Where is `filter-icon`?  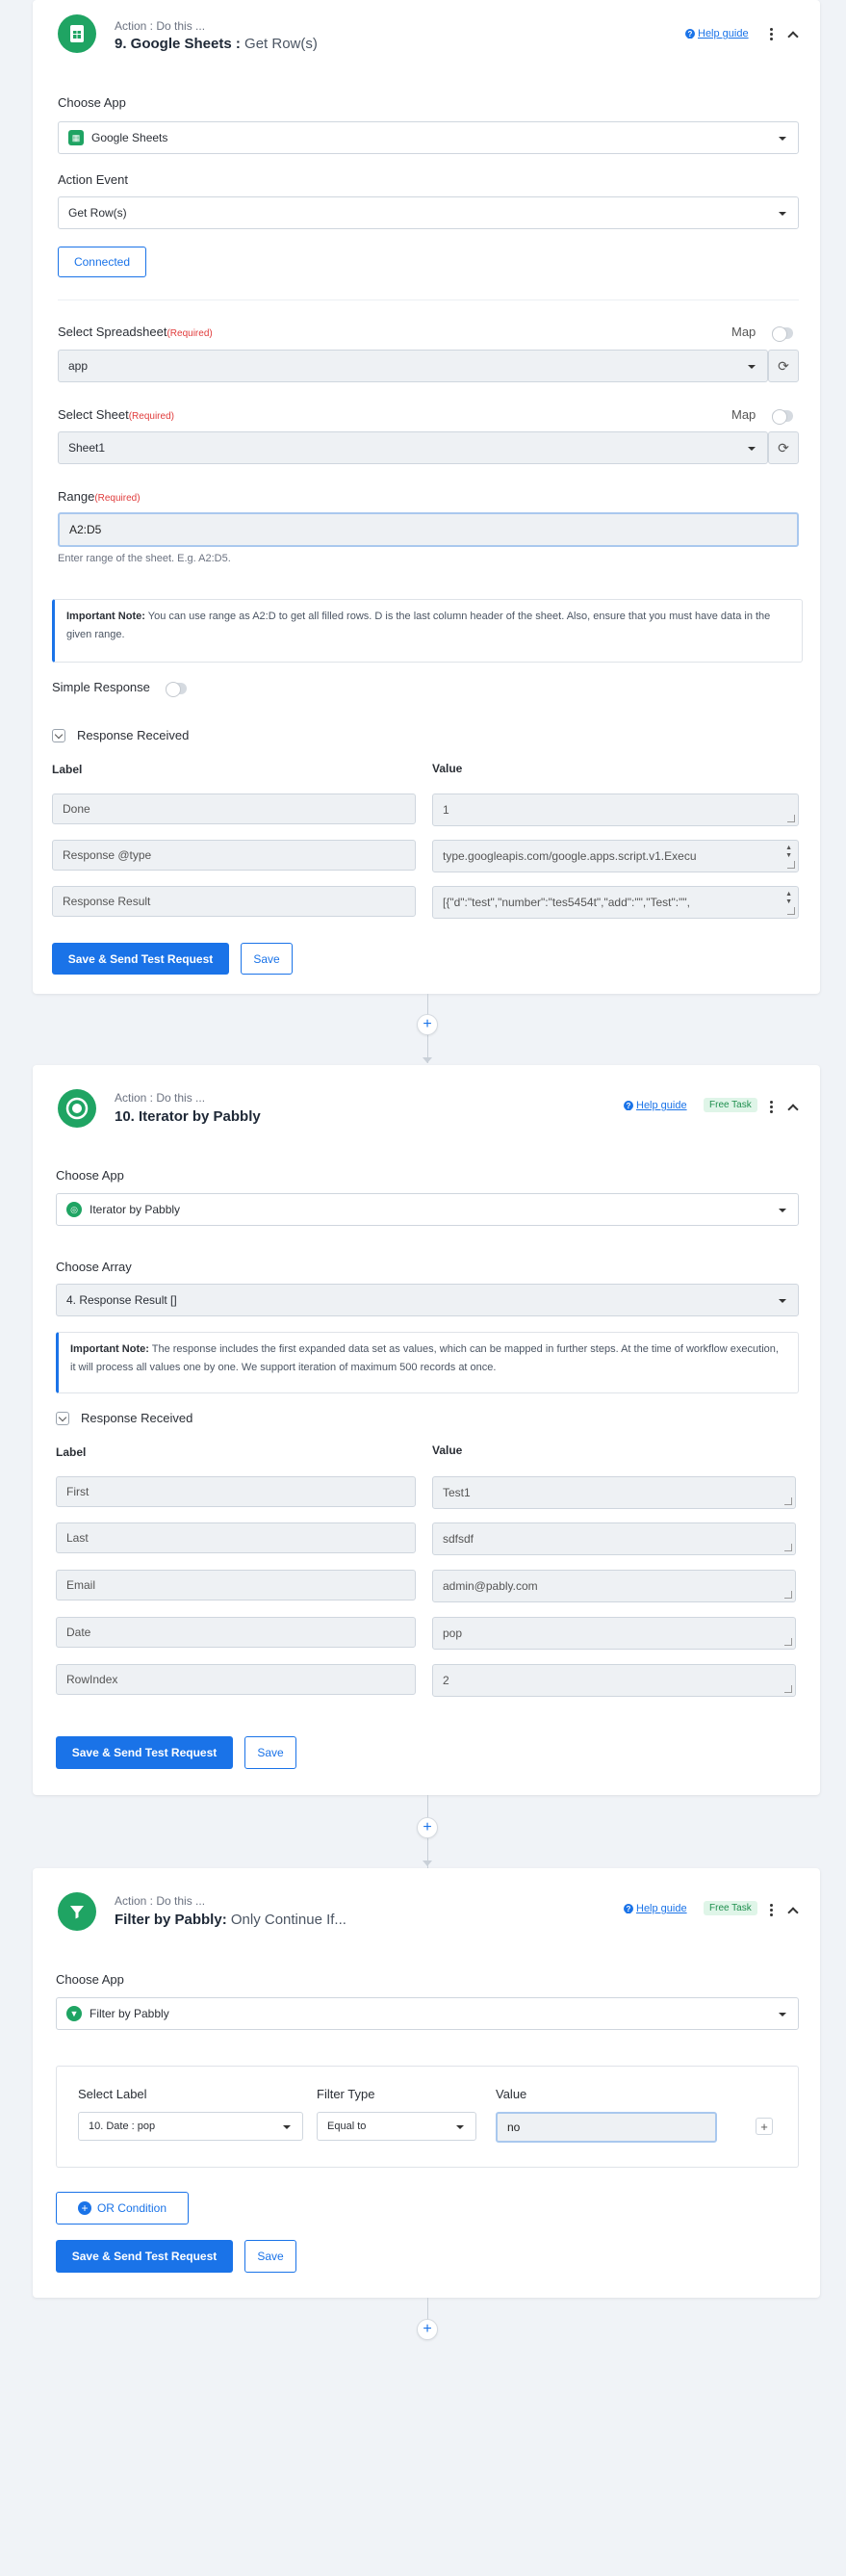 filter-icon is located at coordinates (77, 1911).